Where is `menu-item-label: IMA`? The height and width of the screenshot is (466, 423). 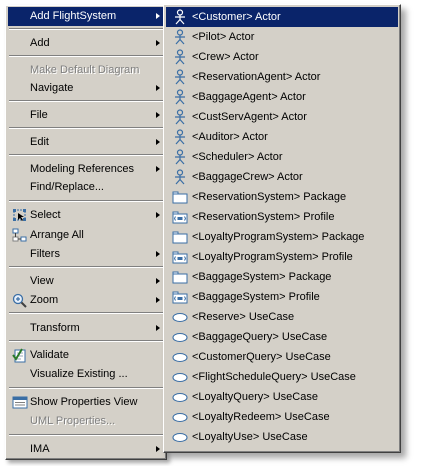
menu-item-label: IMA is located at coordinates (40, 449).